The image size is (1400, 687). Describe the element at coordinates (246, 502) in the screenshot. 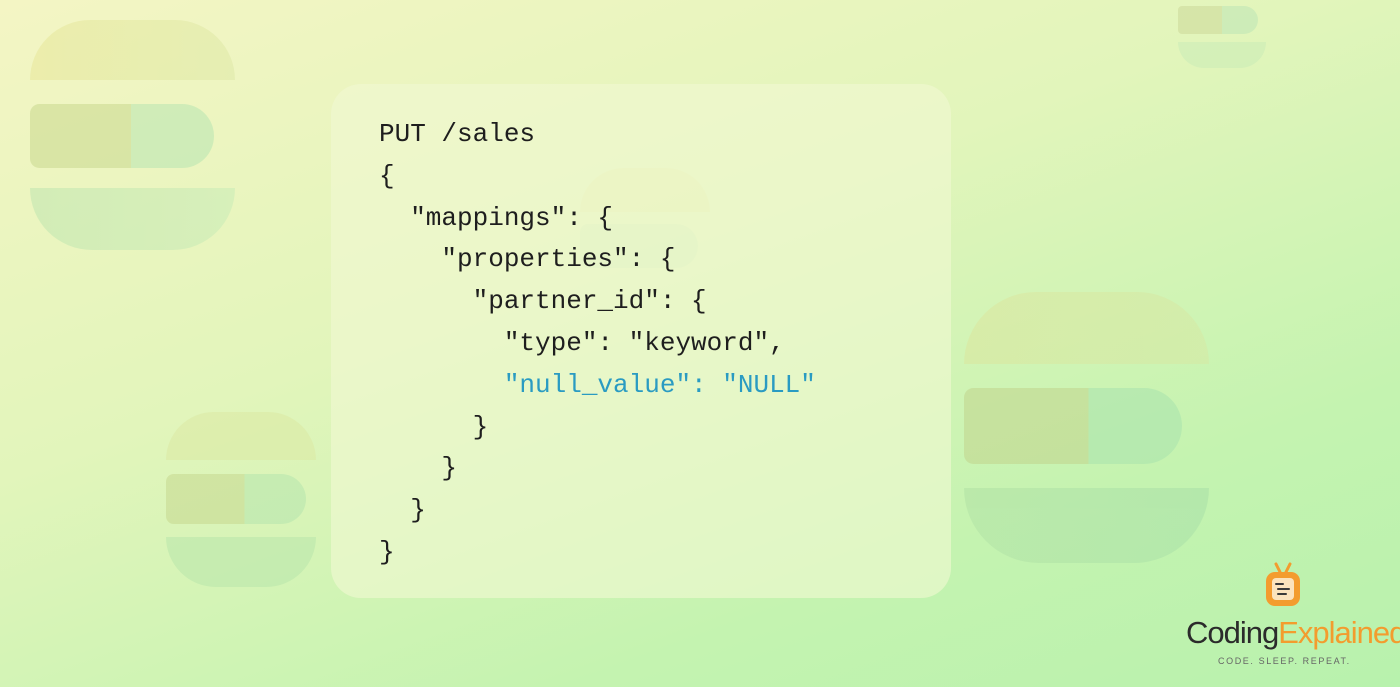

I see `background-logo-bottom-left` at that location.